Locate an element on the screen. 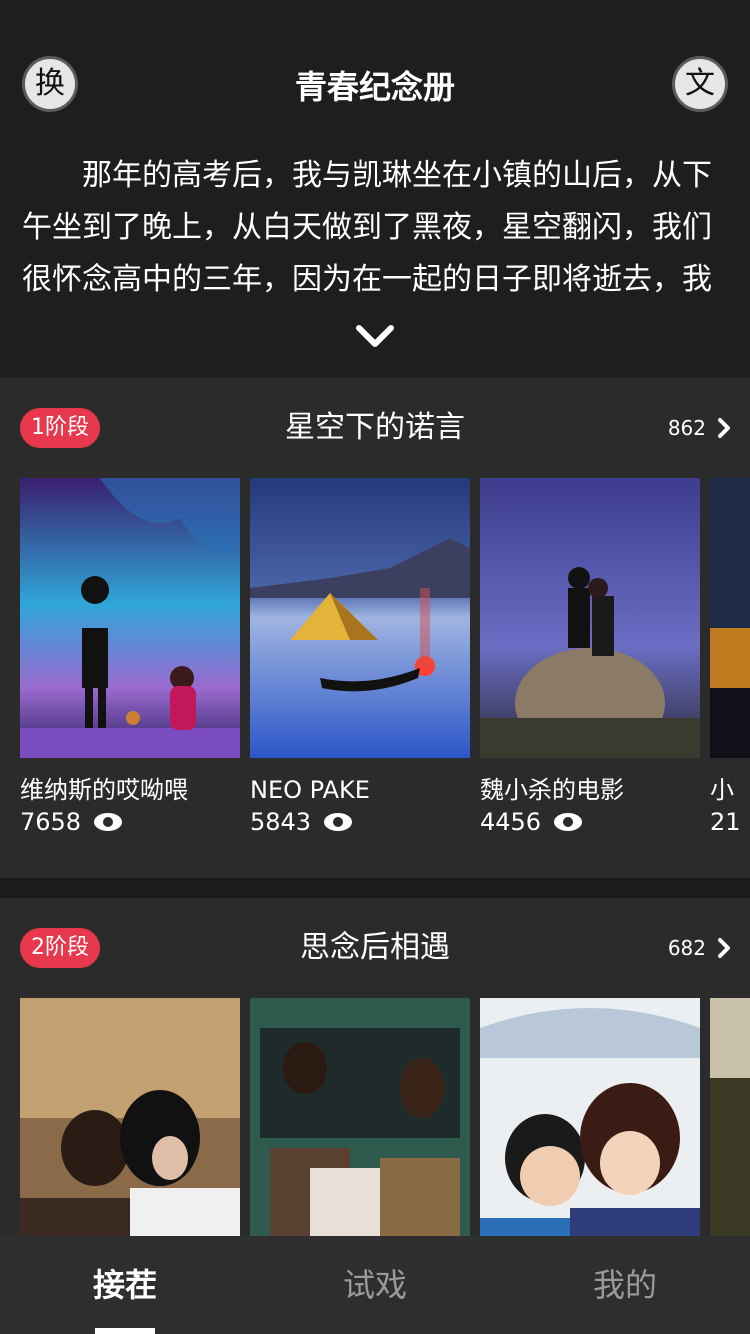 The height and width of the screenshot is (1334, 750). card-title: 小 is located at coordinates (722, 790).